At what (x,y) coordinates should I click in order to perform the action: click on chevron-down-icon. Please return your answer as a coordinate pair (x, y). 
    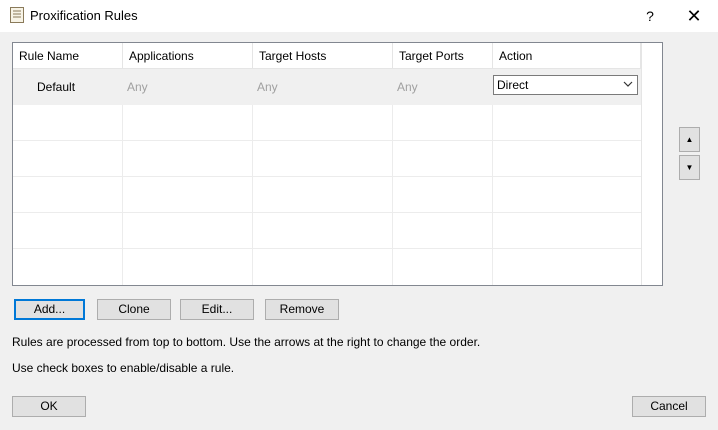
    Looking at the image, I should click on (628, 84).